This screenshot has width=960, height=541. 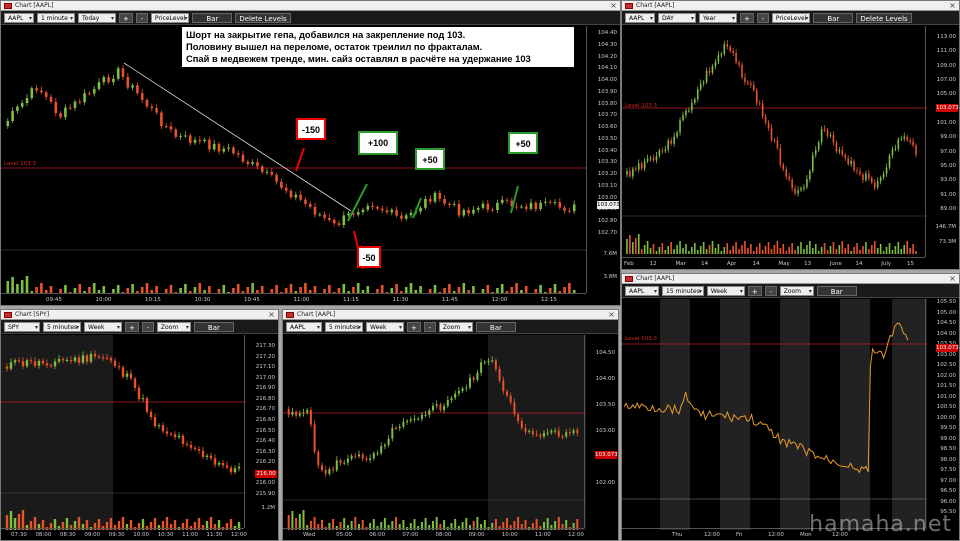 I want to click on time-tick: Mar, so click(x=680, y=264).